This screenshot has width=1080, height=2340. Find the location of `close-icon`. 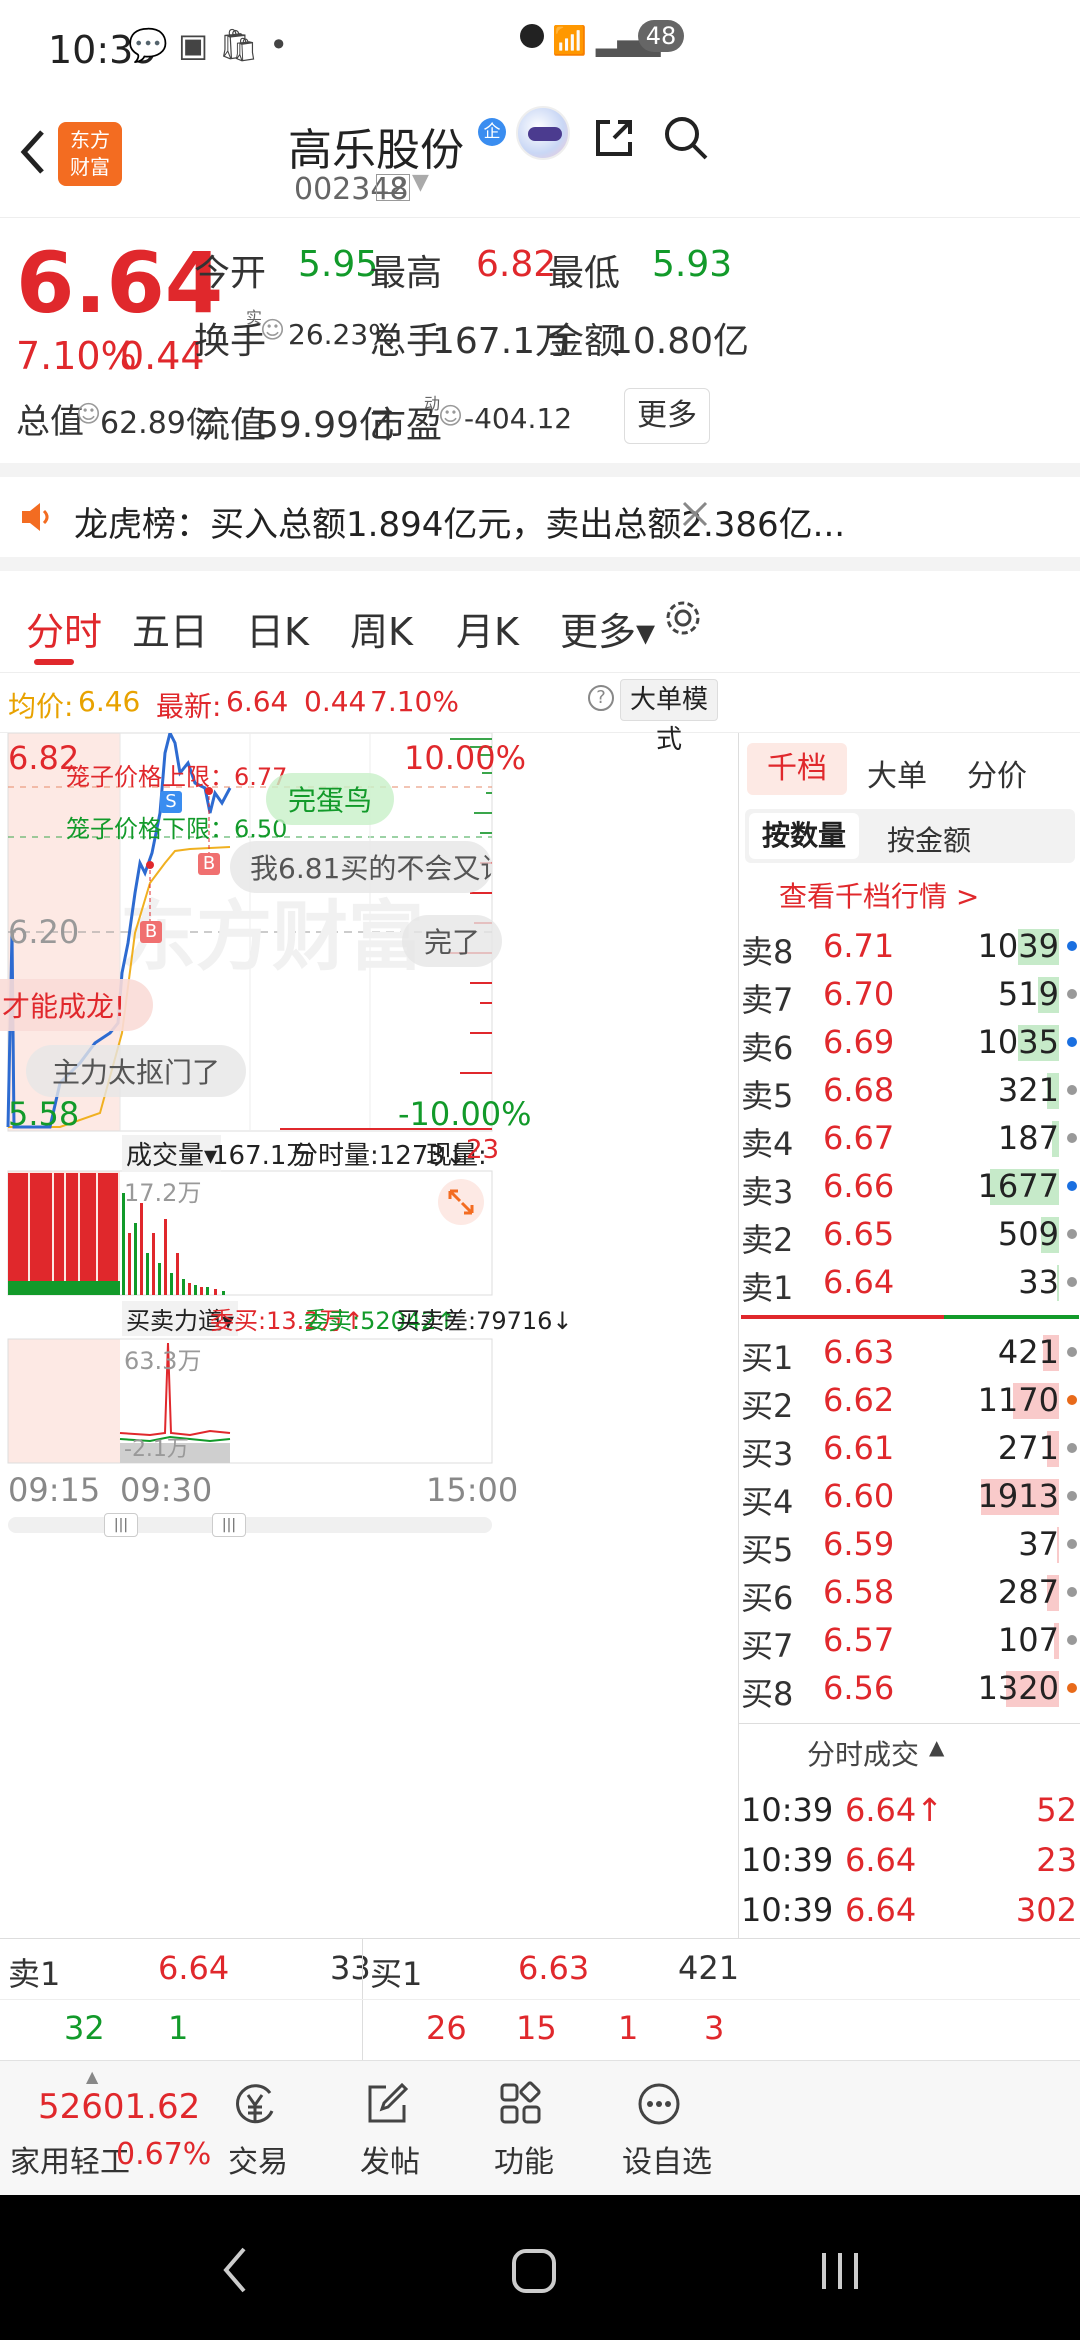

close-icon is located at coordinates (695, 514).